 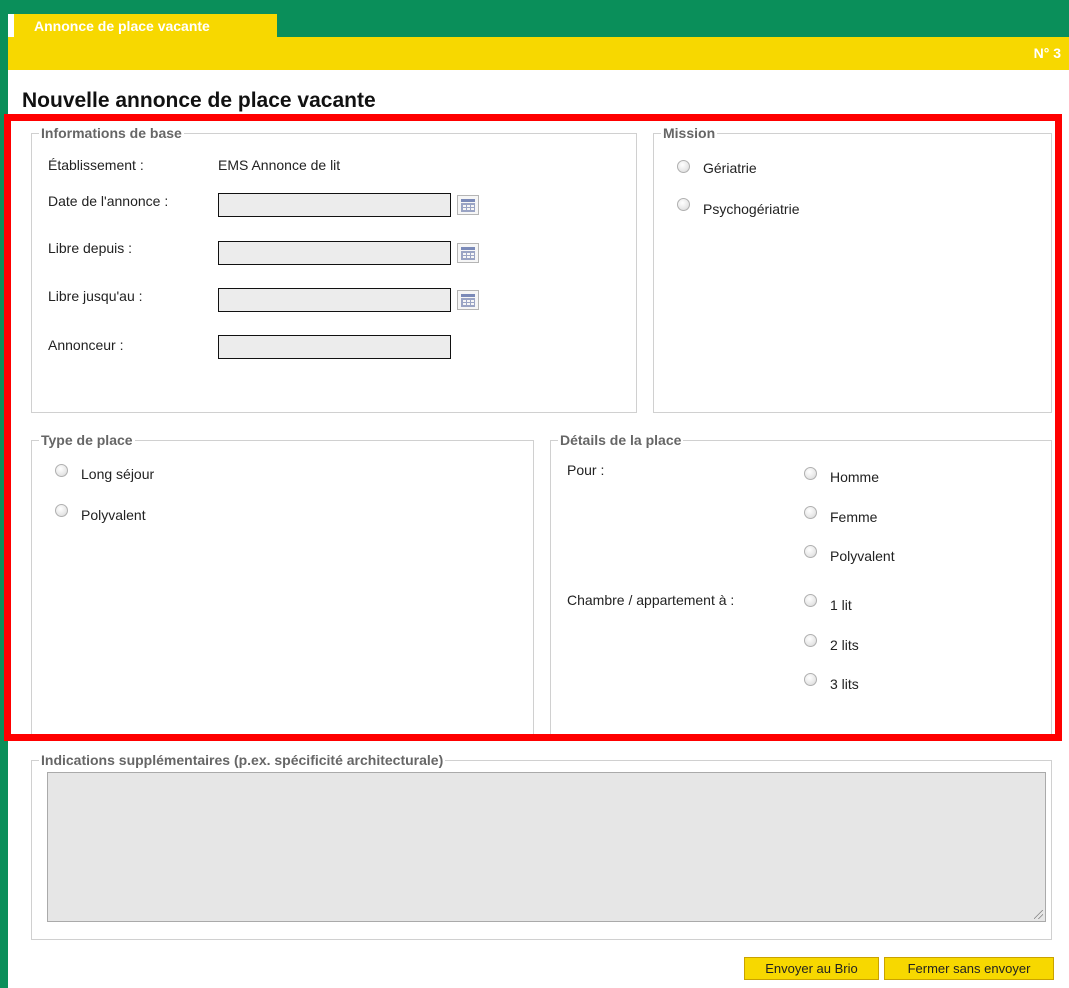 I want to click on page-title: Nouvelle annonce de place vacante, so click(x=199, y=100).